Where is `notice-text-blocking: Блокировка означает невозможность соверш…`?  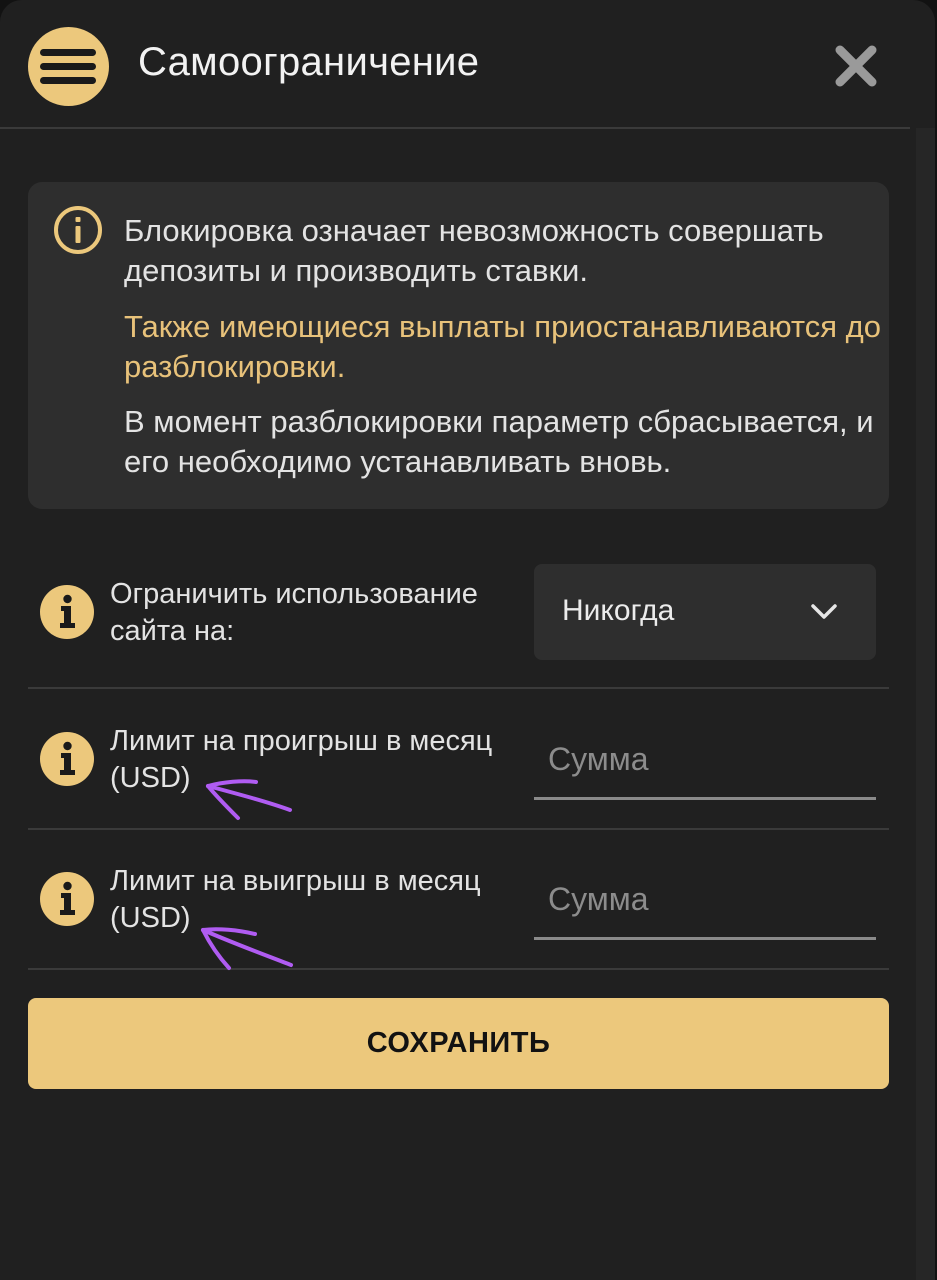
notice-text-blocking: Блокировка означает невозможность соверш… is located at coordinates (474, 250).